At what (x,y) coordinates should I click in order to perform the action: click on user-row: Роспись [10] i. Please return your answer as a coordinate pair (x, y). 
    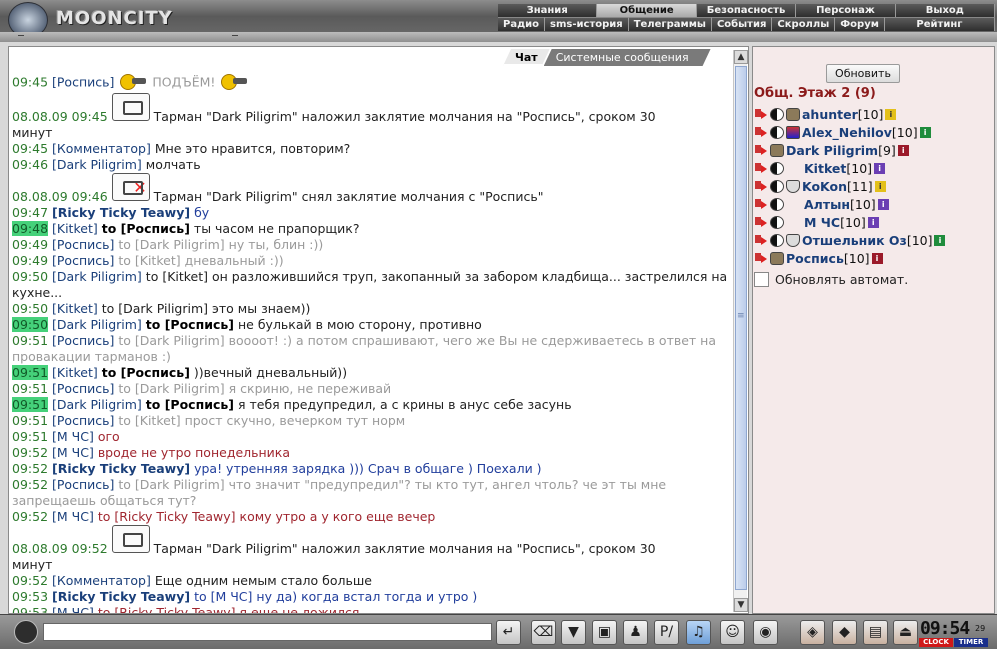
    Looking at the image, I should click on (874, 258).